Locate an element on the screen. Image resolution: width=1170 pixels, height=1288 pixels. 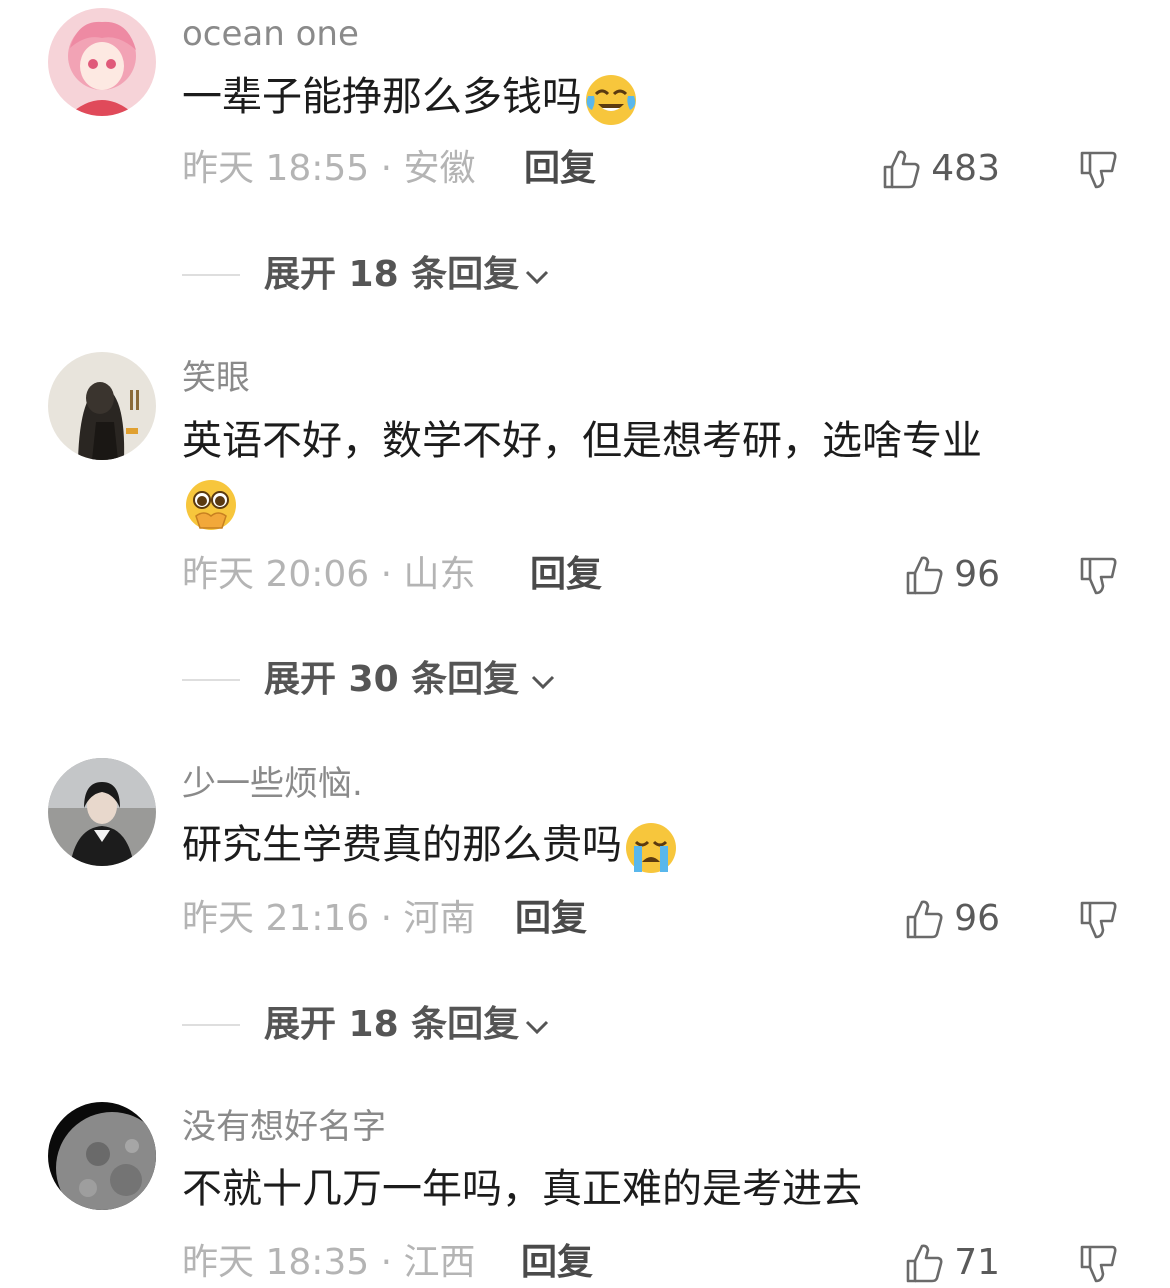
username: ocean one is located at coordinates (270, 34).